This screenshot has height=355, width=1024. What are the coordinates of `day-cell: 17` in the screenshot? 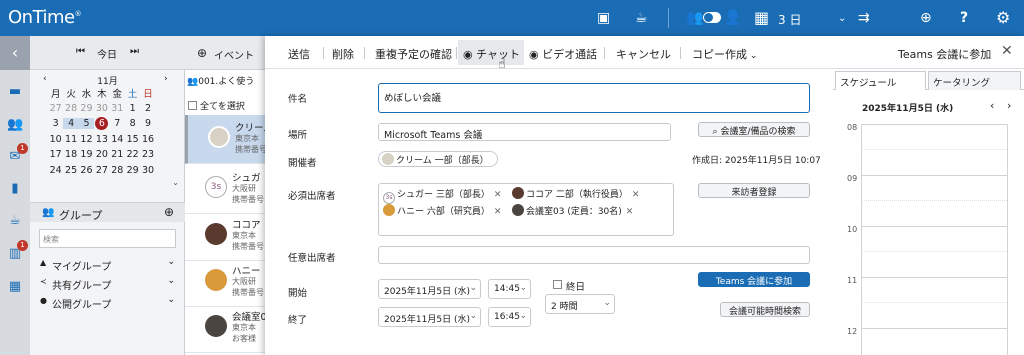 It's located at (55, 154).